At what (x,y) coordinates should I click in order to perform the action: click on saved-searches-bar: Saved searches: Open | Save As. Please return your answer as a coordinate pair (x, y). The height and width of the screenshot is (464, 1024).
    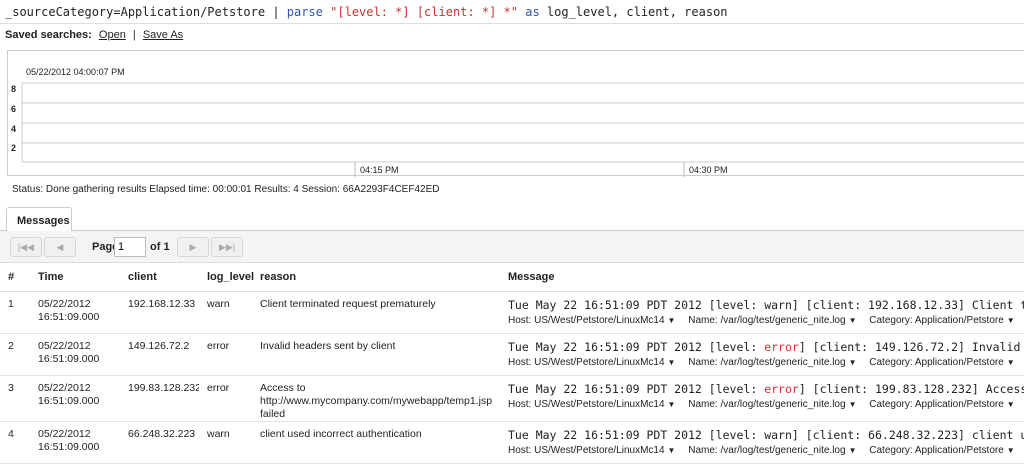
    Looking at the image, I should click on (94, 35).